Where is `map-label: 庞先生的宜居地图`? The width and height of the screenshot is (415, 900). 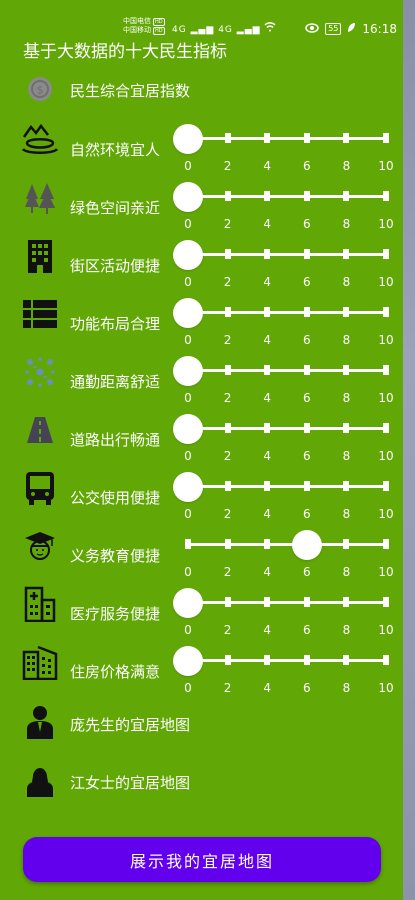 map-label: 庞先生的宜居地图 is located at coordinates (130, 725).